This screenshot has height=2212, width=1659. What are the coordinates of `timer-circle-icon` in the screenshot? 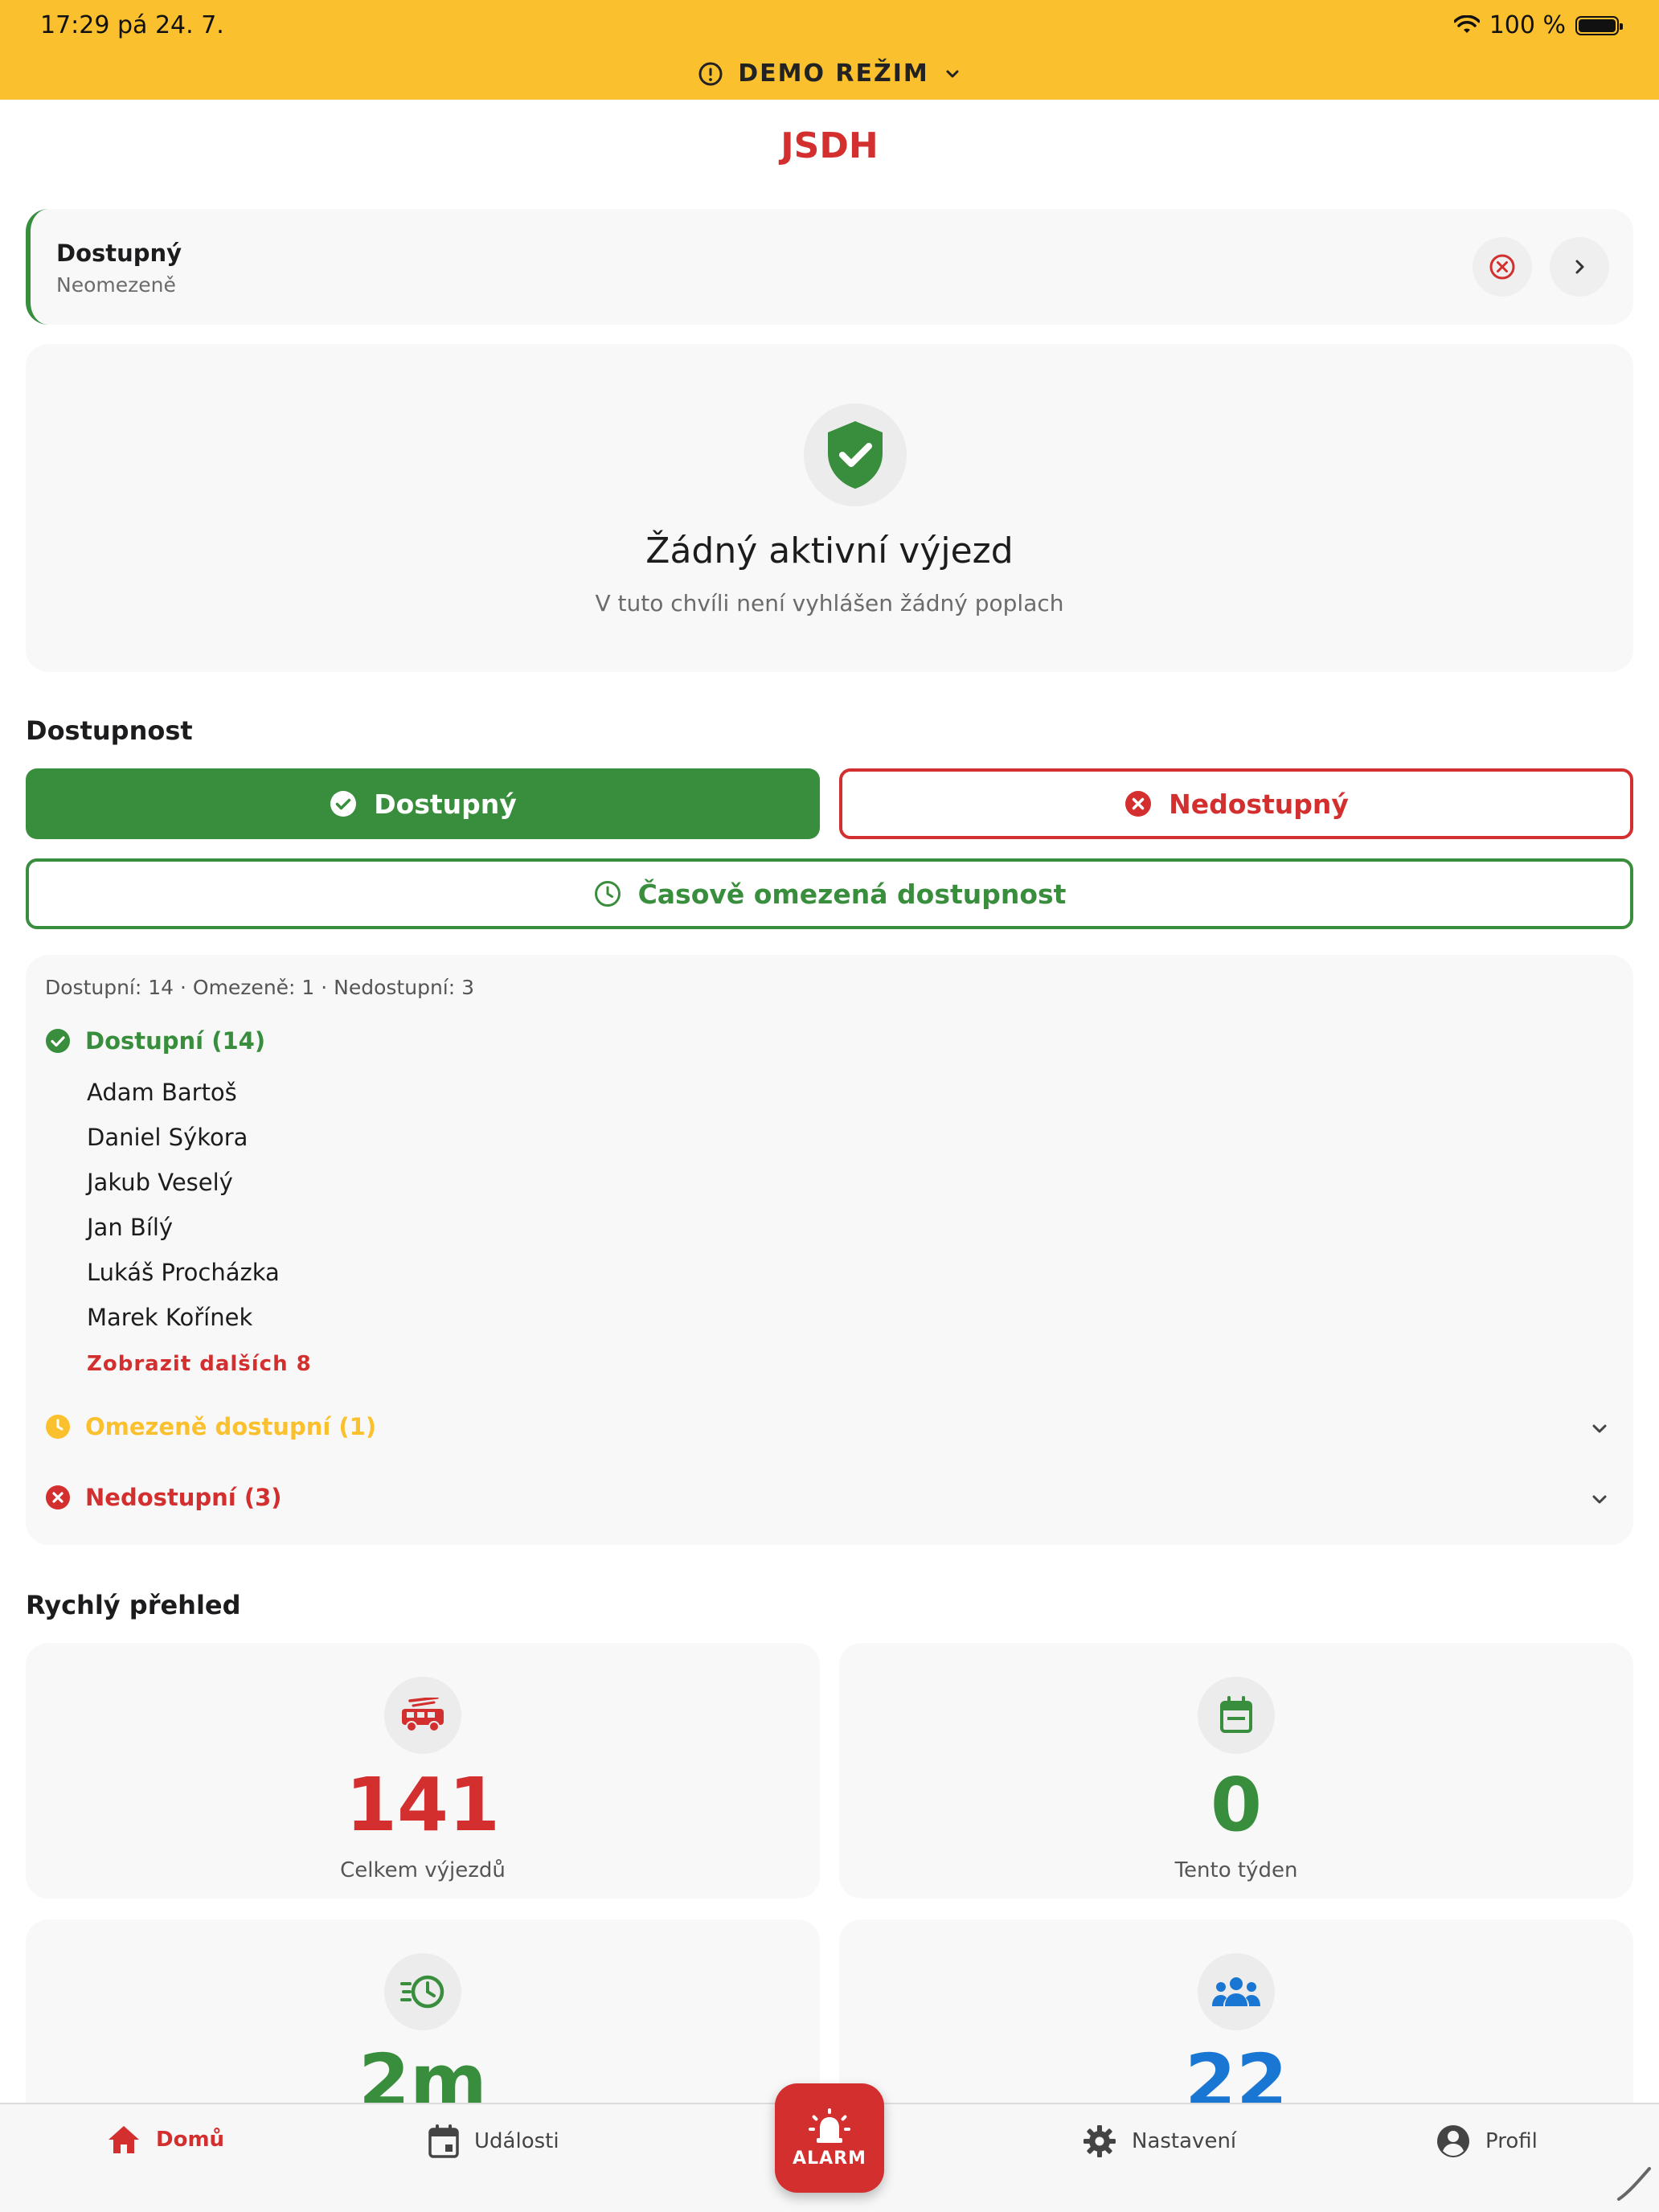 It's located at (58, 1427).